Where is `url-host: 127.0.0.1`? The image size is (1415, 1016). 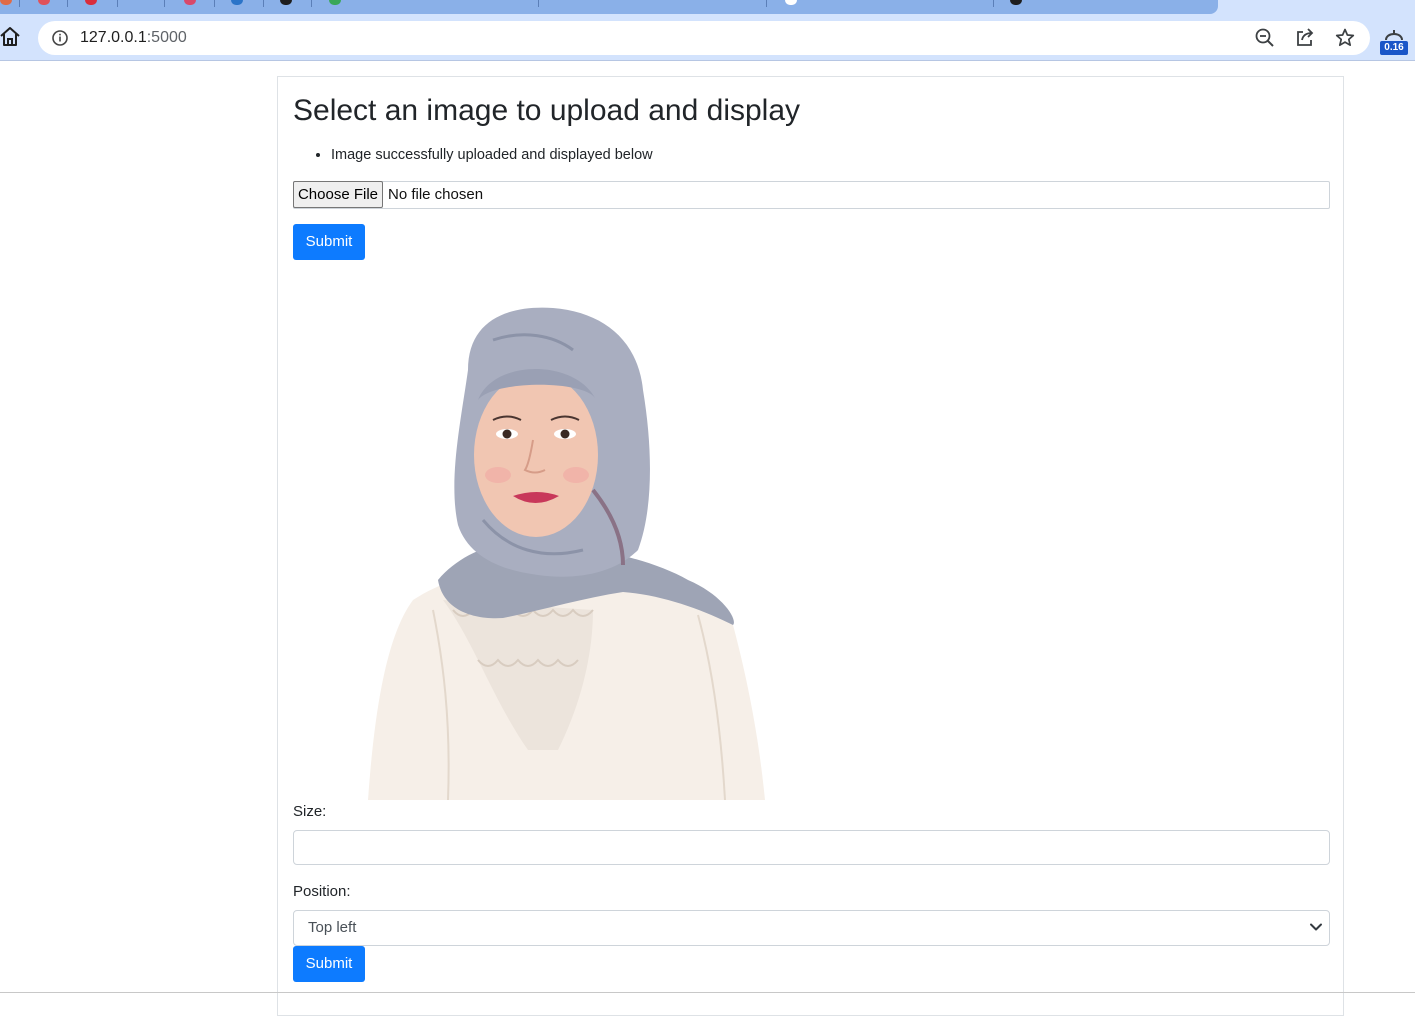
url-host: 127.0.0.1 is located at coordinates (113, 37).